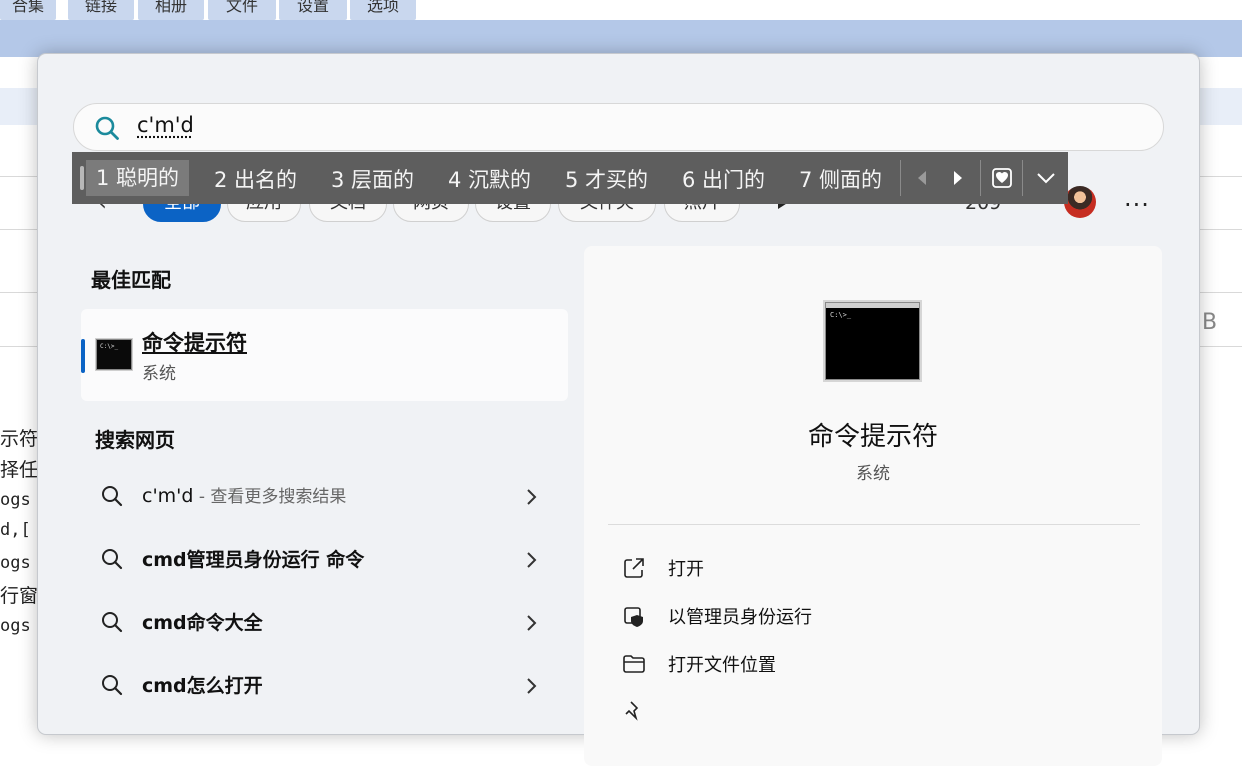 The height and width of the screenshot is (766, 1242). I want to click on open-external-icon, so click(634, 568).